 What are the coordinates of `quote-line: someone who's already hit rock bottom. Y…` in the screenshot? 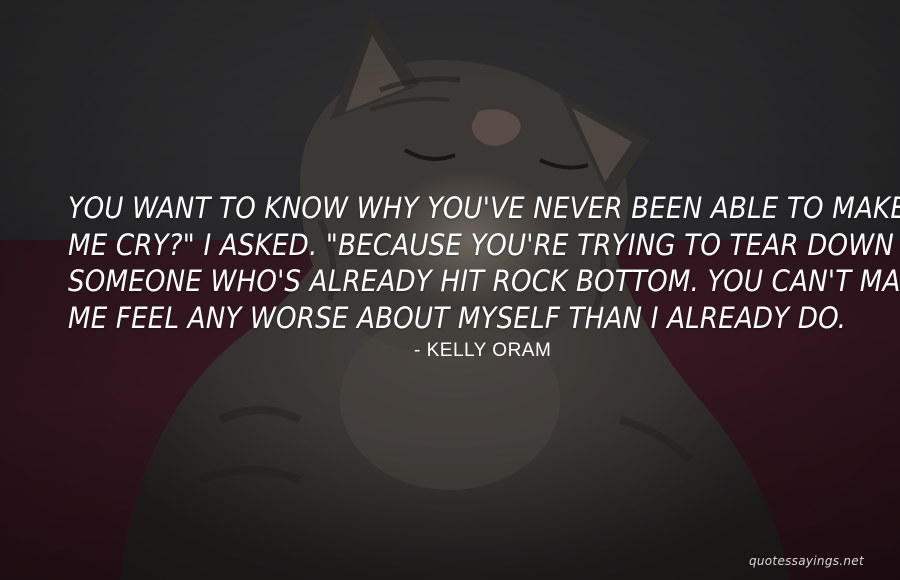 It's located at (484, 281).